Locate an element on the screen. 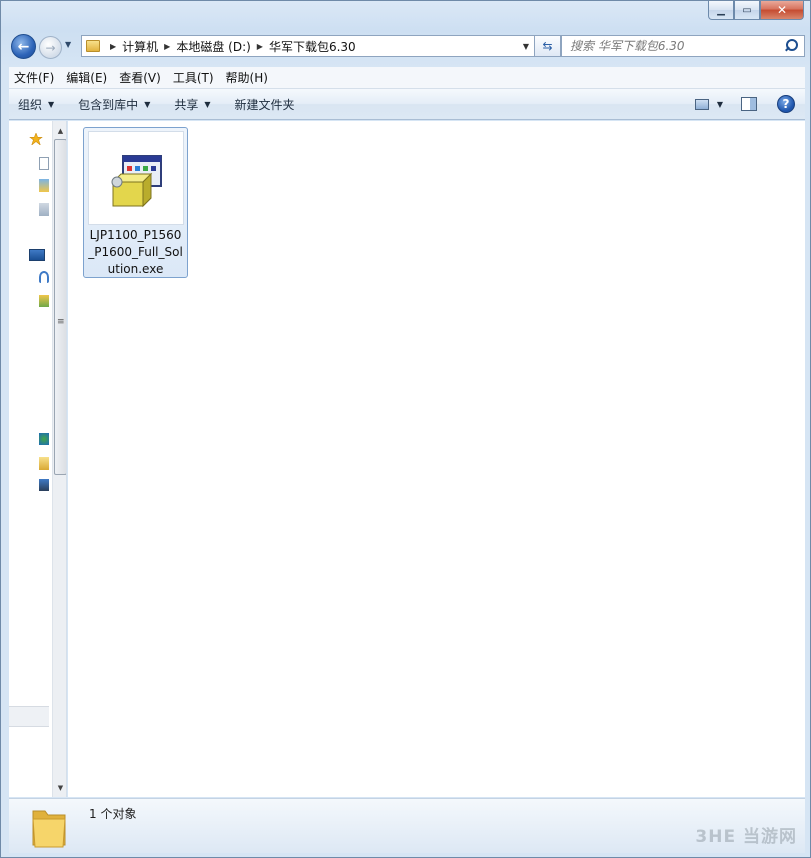 This screenshot has height=858, width=811. search-input is located at coordinates (676, 46).